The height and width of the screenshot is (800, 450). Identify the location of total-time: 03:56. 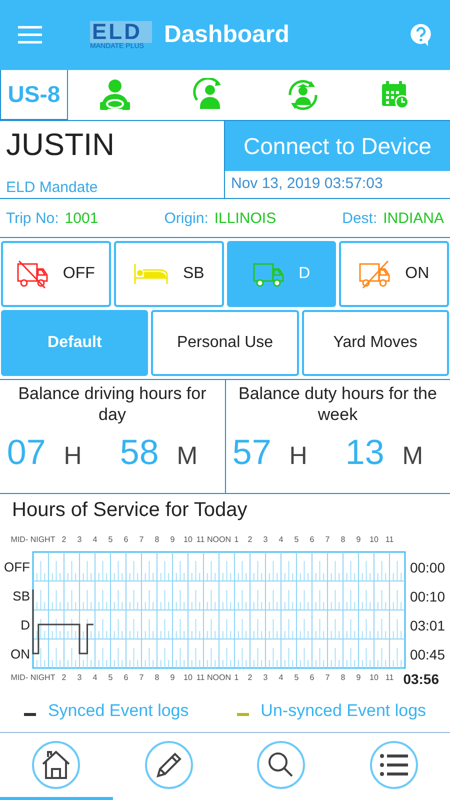
(421, 679).